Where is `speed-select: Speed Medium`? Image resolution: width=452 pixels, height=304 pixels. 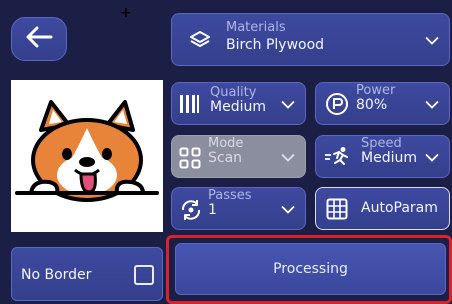
speed-select: Speed Medium is located at coordinates (382, 156).